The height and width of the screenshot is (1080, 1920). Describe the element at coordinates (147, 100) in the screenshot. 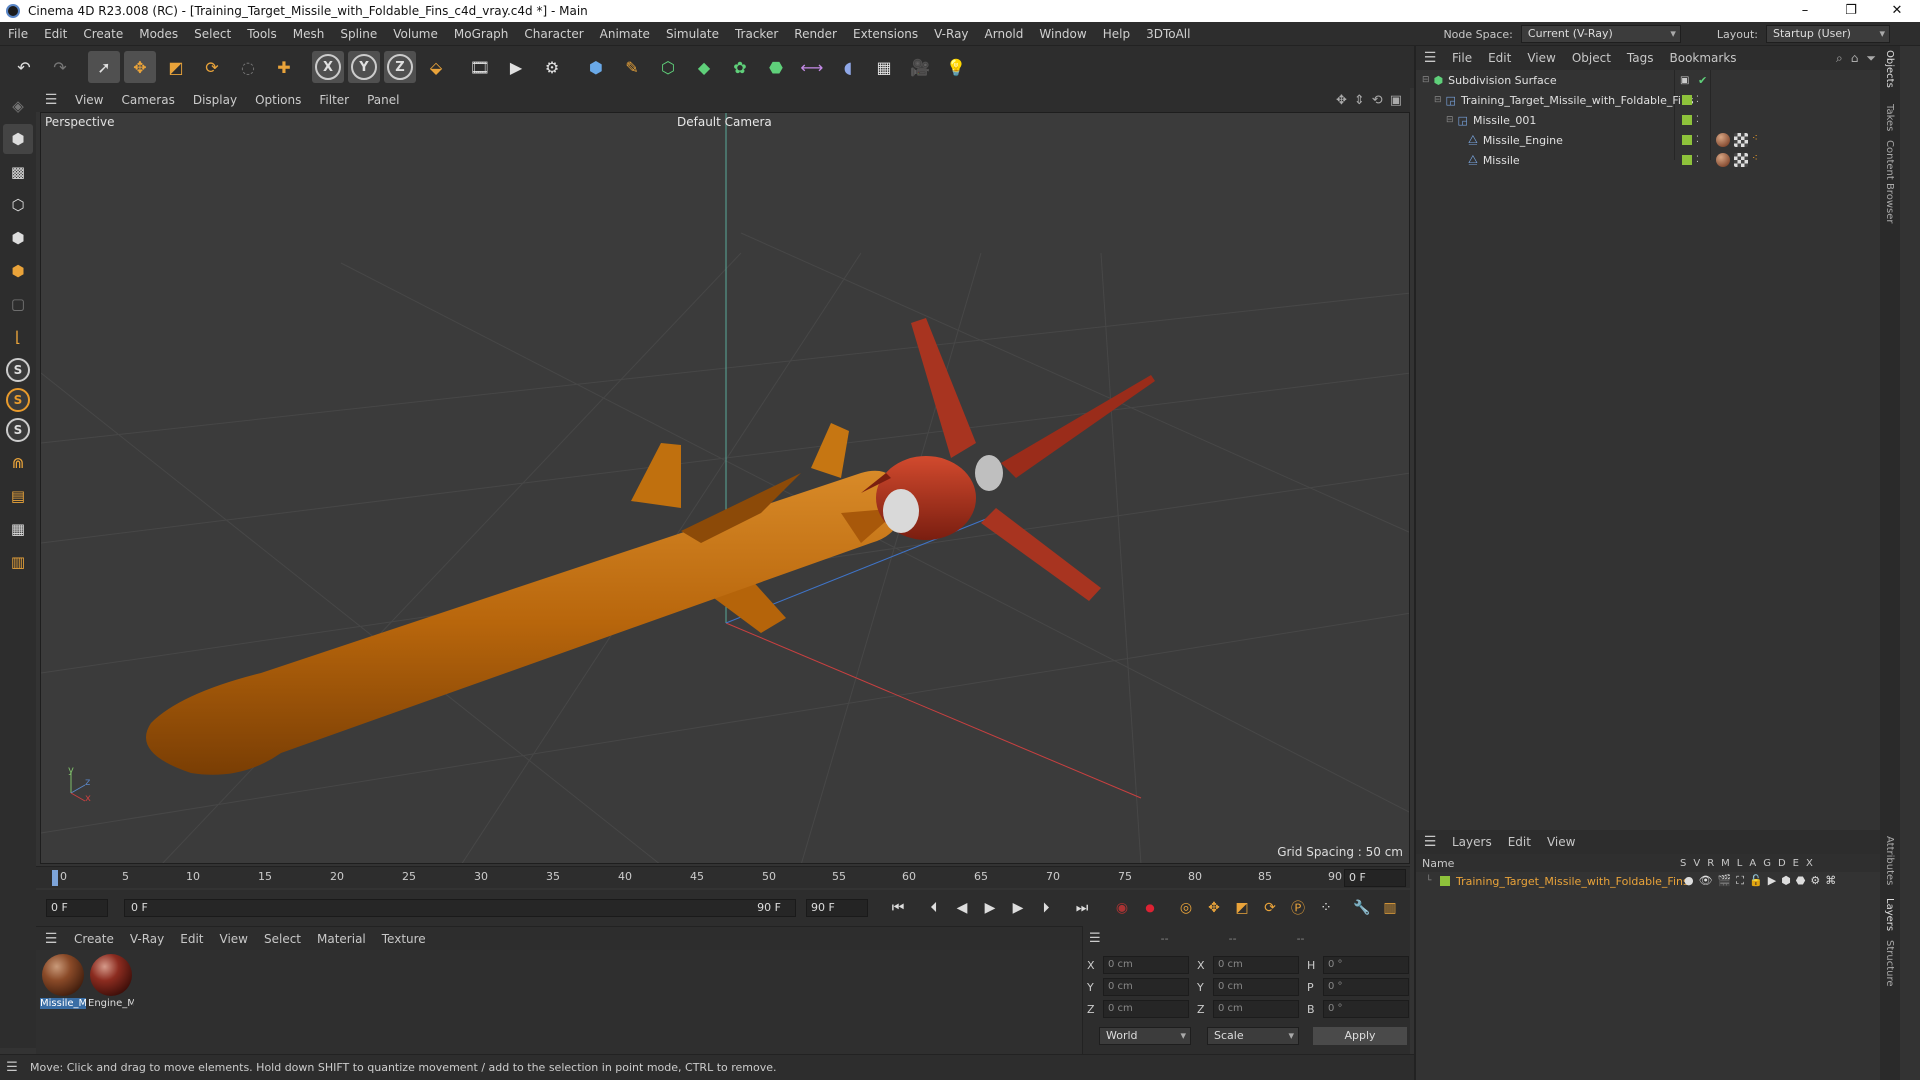

I see `viewport-menu-cameras: Cameras` at that location.